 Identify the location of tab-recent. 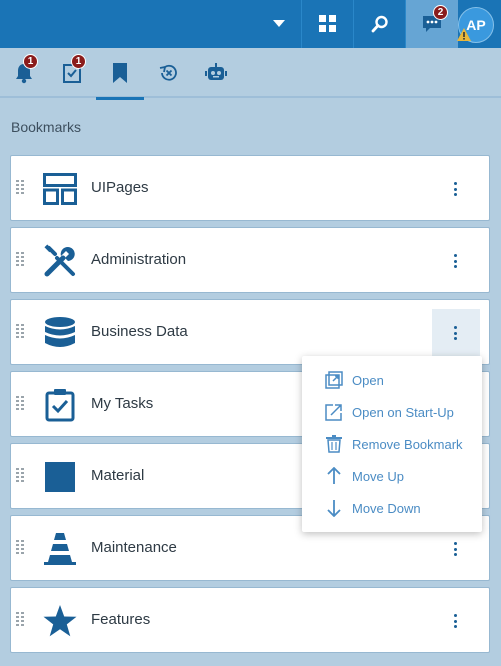
(168, 73).